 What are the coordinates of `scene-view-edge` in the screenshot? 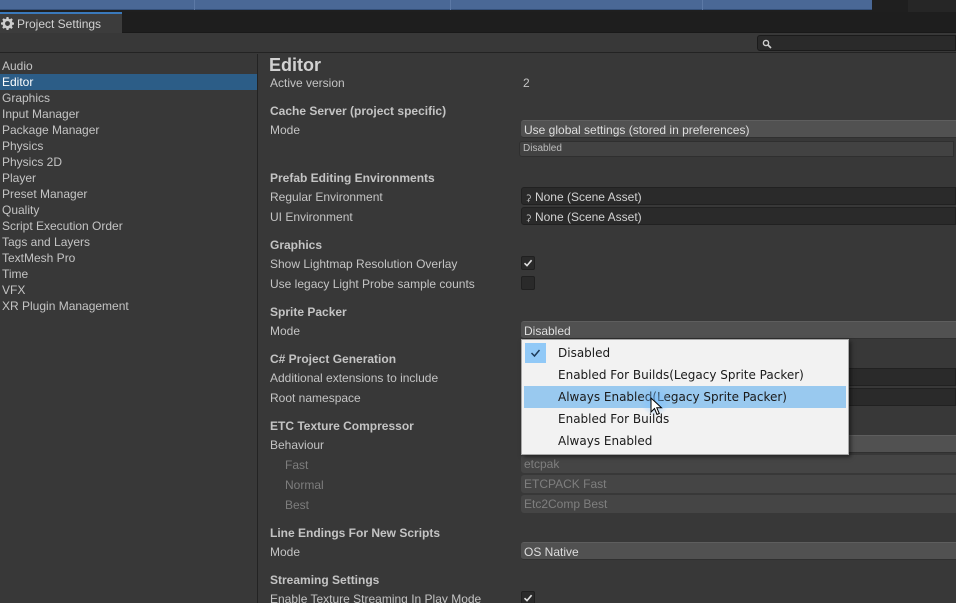 It's located at (436, 5).